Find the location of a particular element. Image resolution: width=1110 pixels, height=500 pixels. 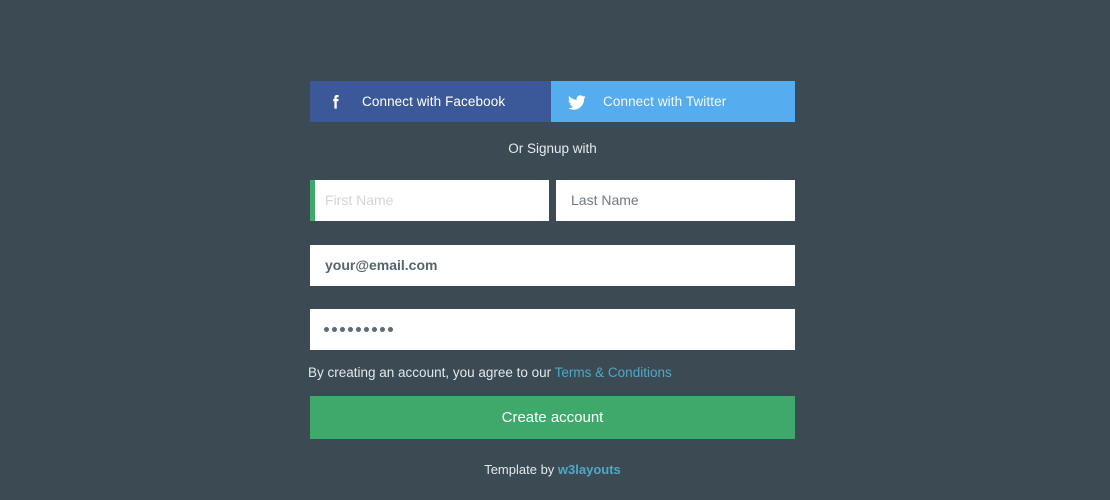

email-value: your@email.com is located at coordinates (381, 265).